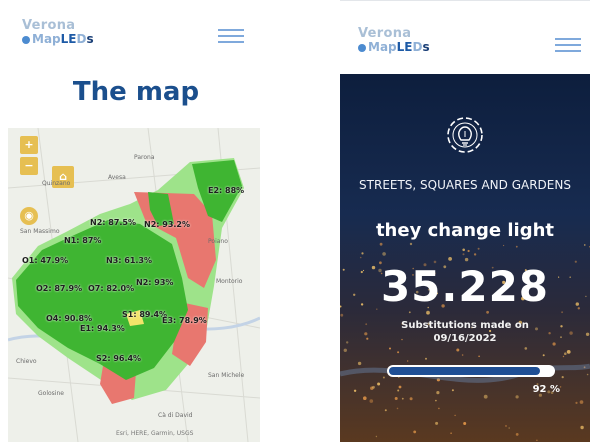 The height and width of the screenshot is (442, 590). Describe the element at coordinates (56, 183) in the screenshot. I see `district-label: Quinzano` at that location.